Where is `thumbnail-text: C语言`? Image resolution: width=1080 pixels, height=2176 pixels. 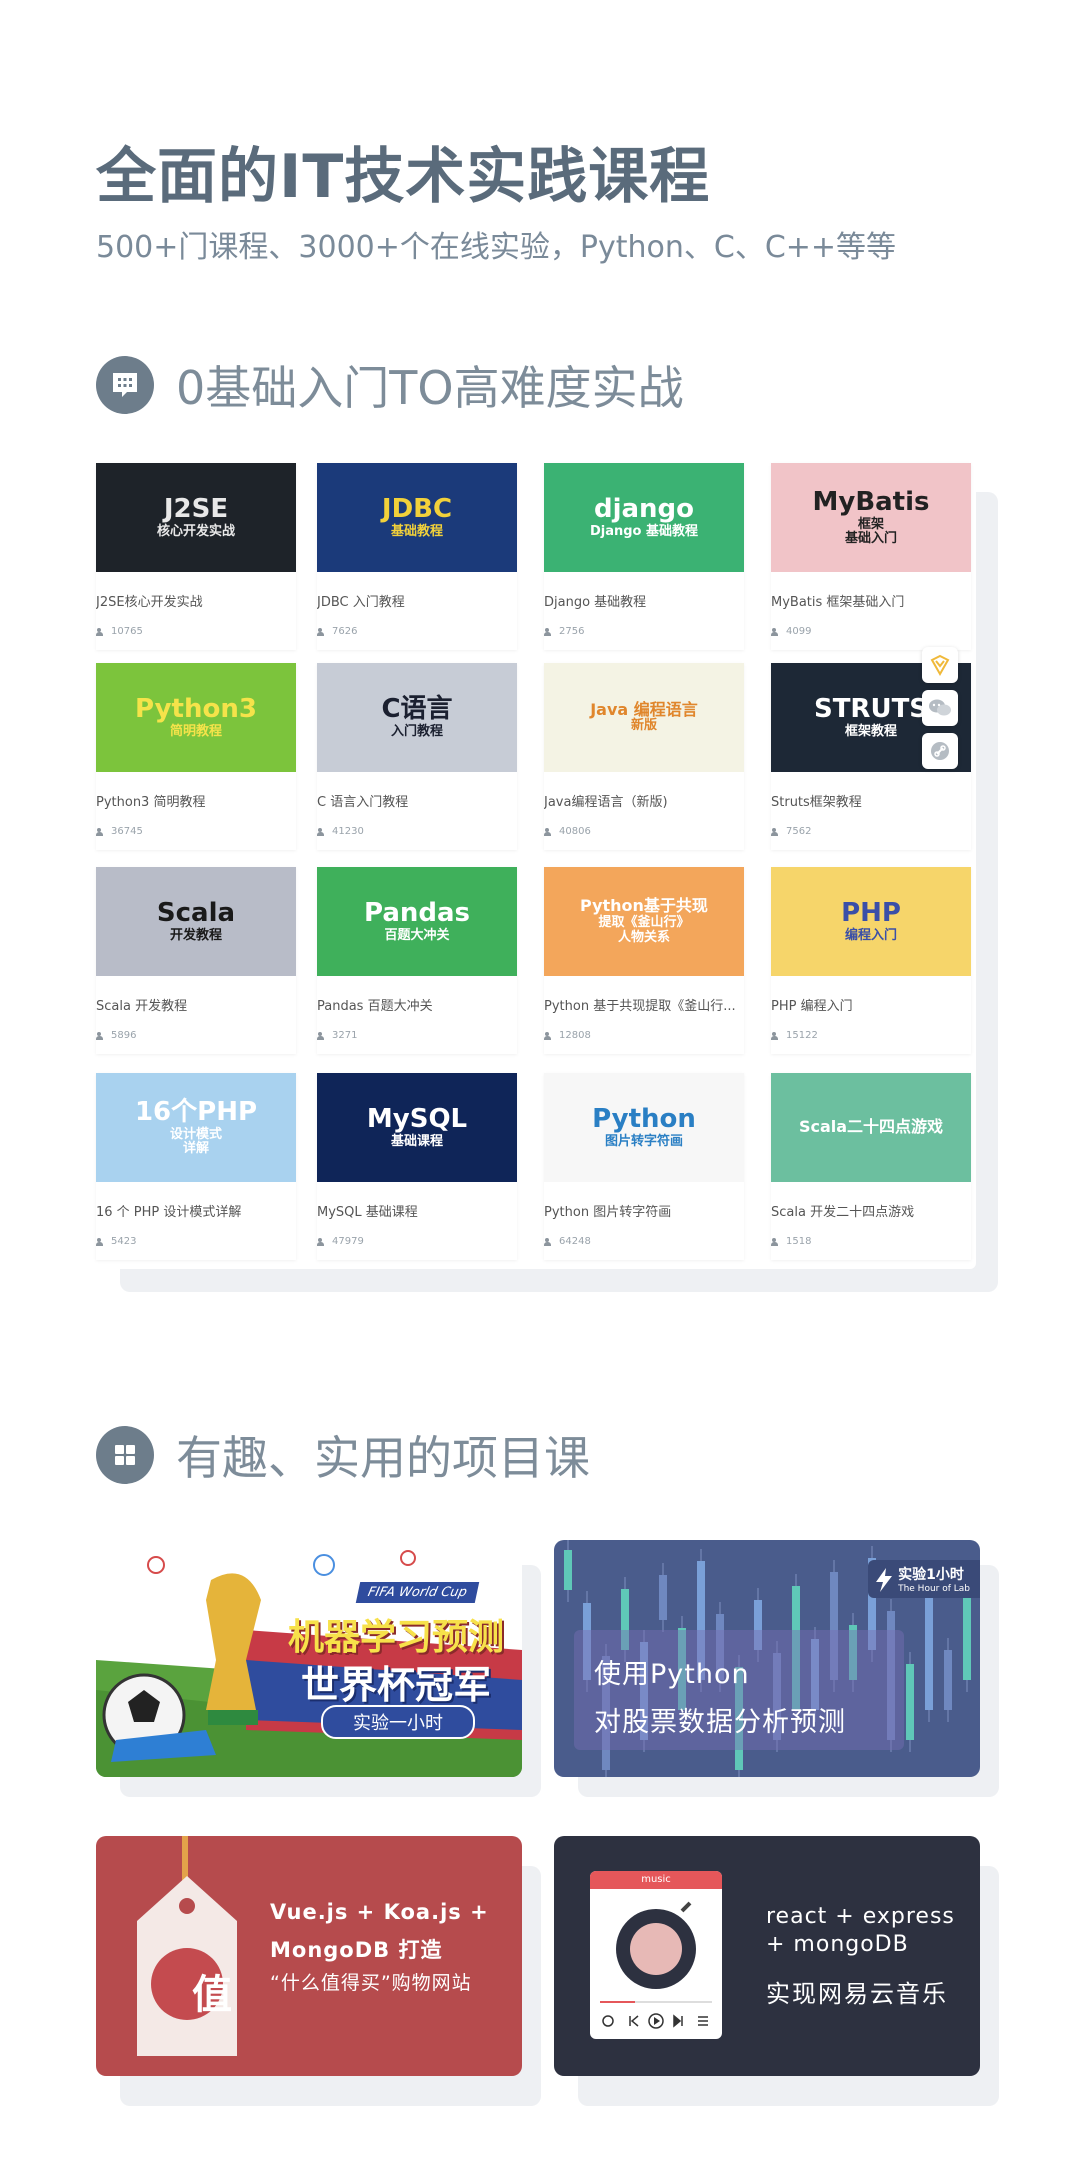 thumbnail-text: C语言 is located at coordinates (417, 709).